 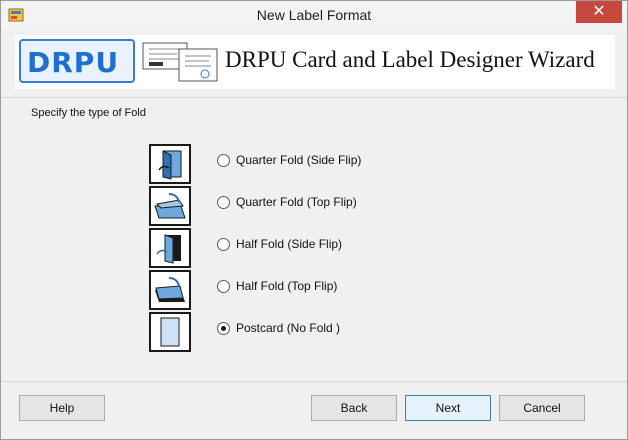 I want to click on title-bar: New Label Format ✕, so click(x=314, y=16).